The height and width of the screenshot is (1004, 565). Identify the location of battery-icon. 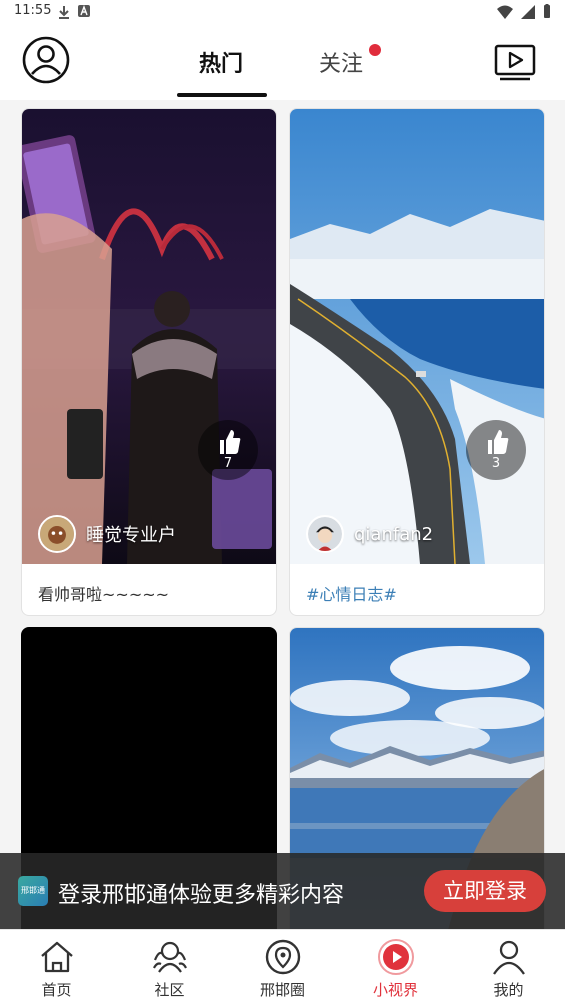
(547, 11).